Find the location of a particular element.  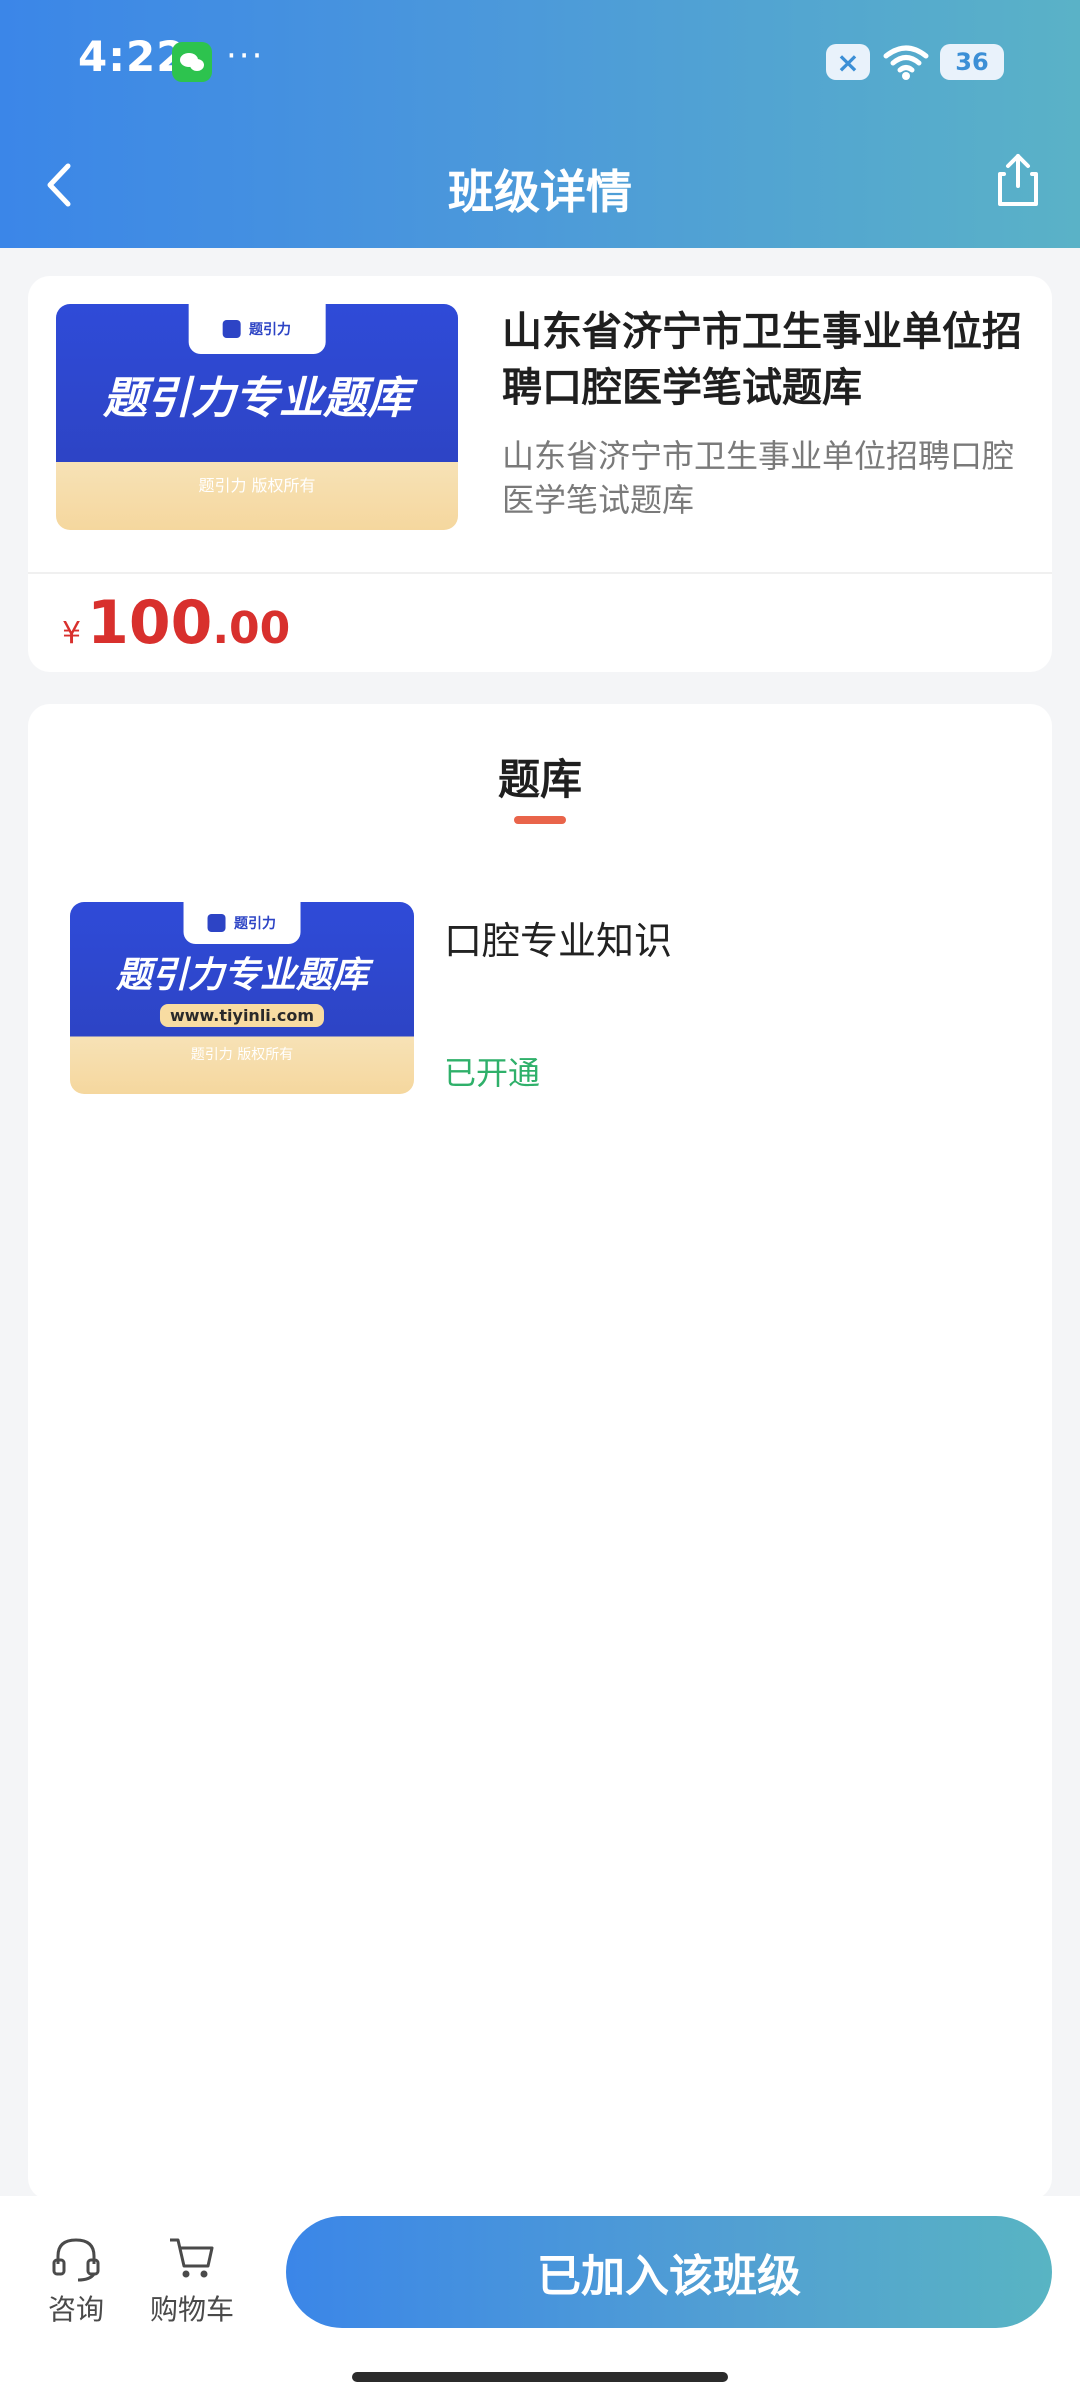

bank-item-title: 口腔专业知识 is located at coordinates (558, 941).